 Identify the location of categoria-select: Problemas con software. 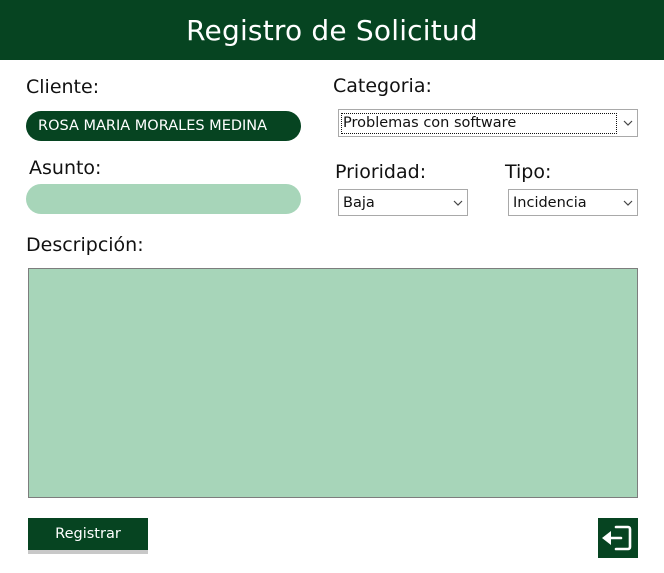
(488, 123).